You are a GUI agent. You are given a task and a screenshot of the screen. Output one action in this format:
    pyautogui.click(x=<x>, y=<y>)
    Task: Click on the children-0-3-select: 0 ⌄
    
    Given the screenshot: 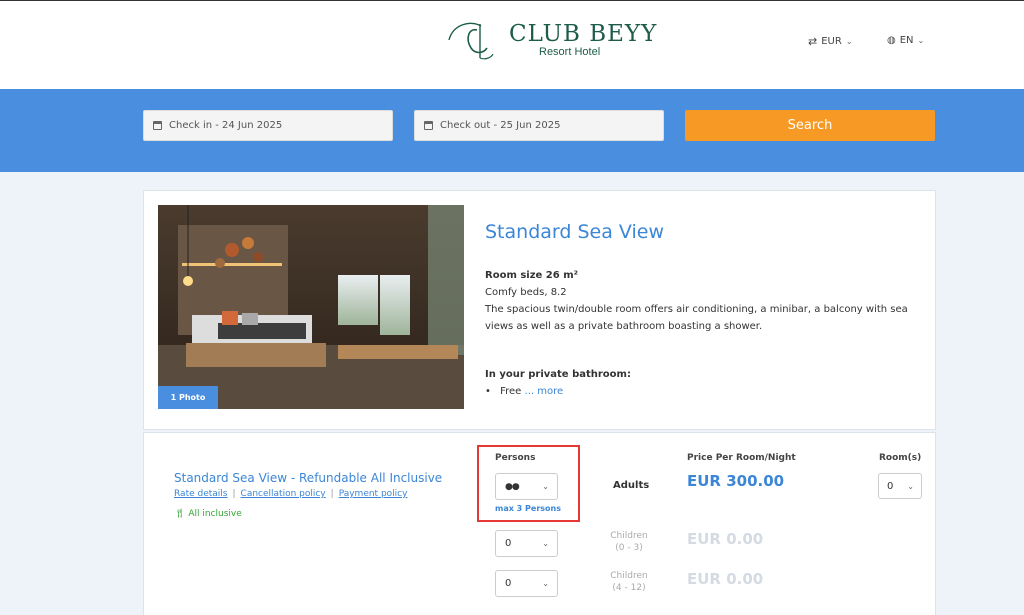 What is the action you would take?
    pyautogui.click(x=526, y=543)
    